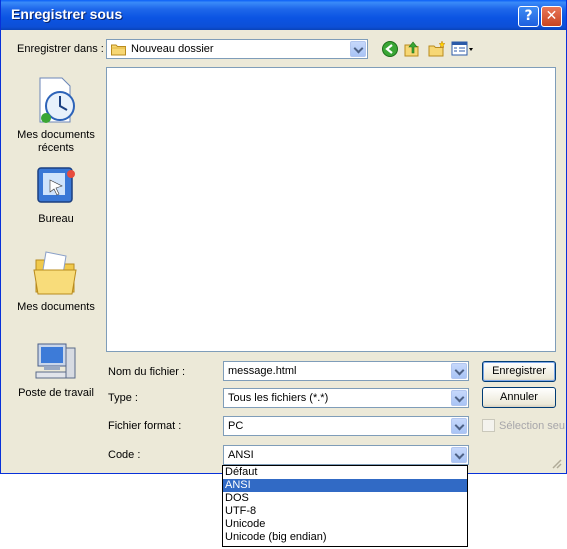 The image size is (567, 549). Describe the element at coordinates (56, 307) in the screenshot. I see `place-label: Mes documents` at that location.